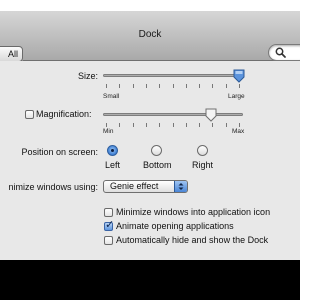  Describe the element at coordinates (108, 212) in the screenshot. I see `minimize-into-icon-checkbox` at that location.